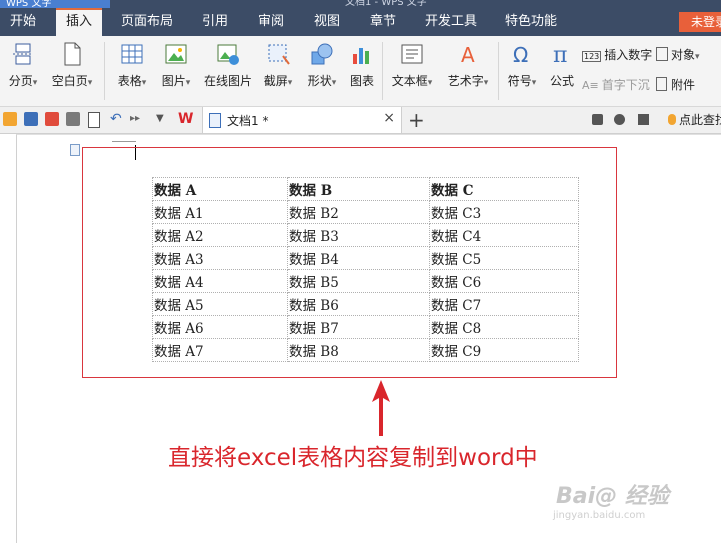 Image resolution: width=721 pixels, height=543 pixels. Describe the element at coordinates (163, 119) in the screenshot. I see `customize-dropdown-icon: ▼` at that location.